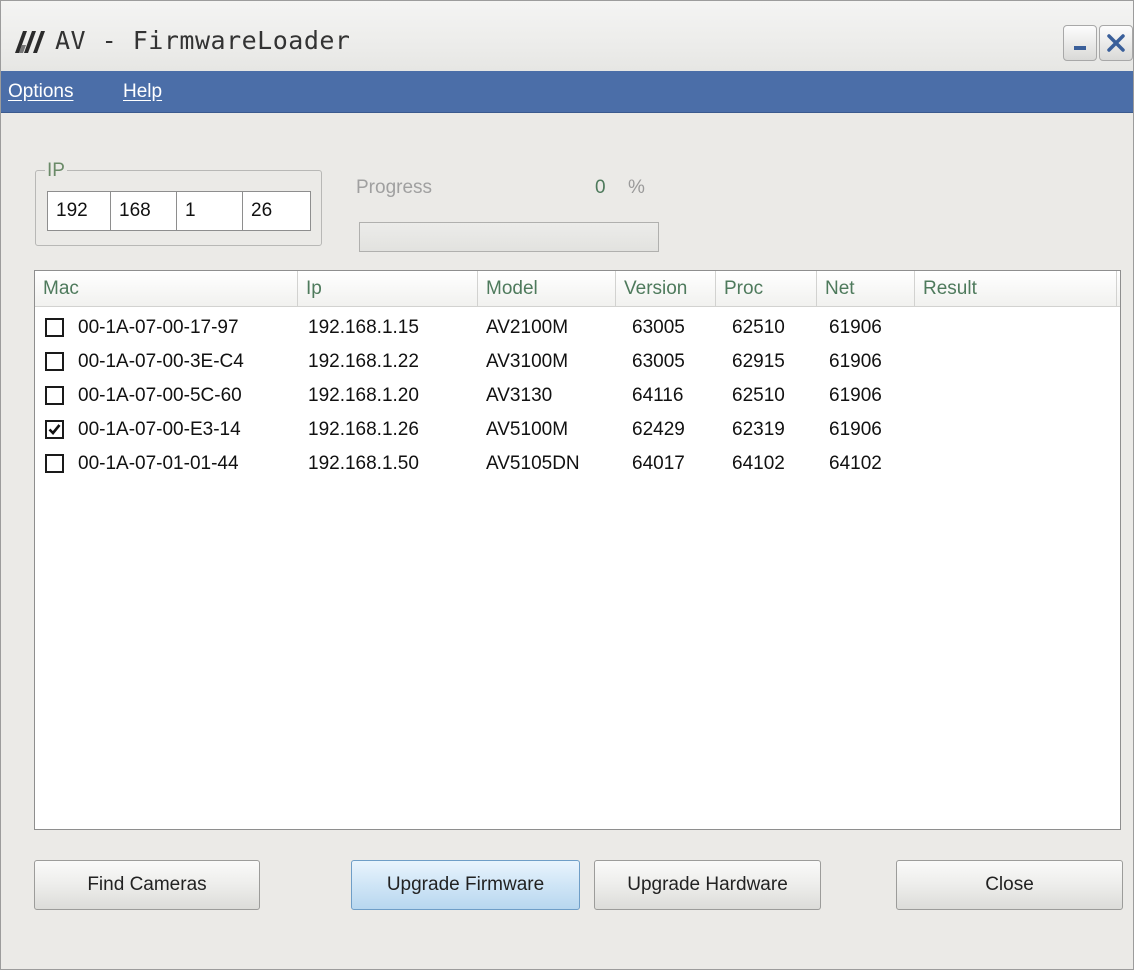 Image resolution: width=1134 pixels, height=970 pixels. I want to click on close-window-button, so click(1116, 43).